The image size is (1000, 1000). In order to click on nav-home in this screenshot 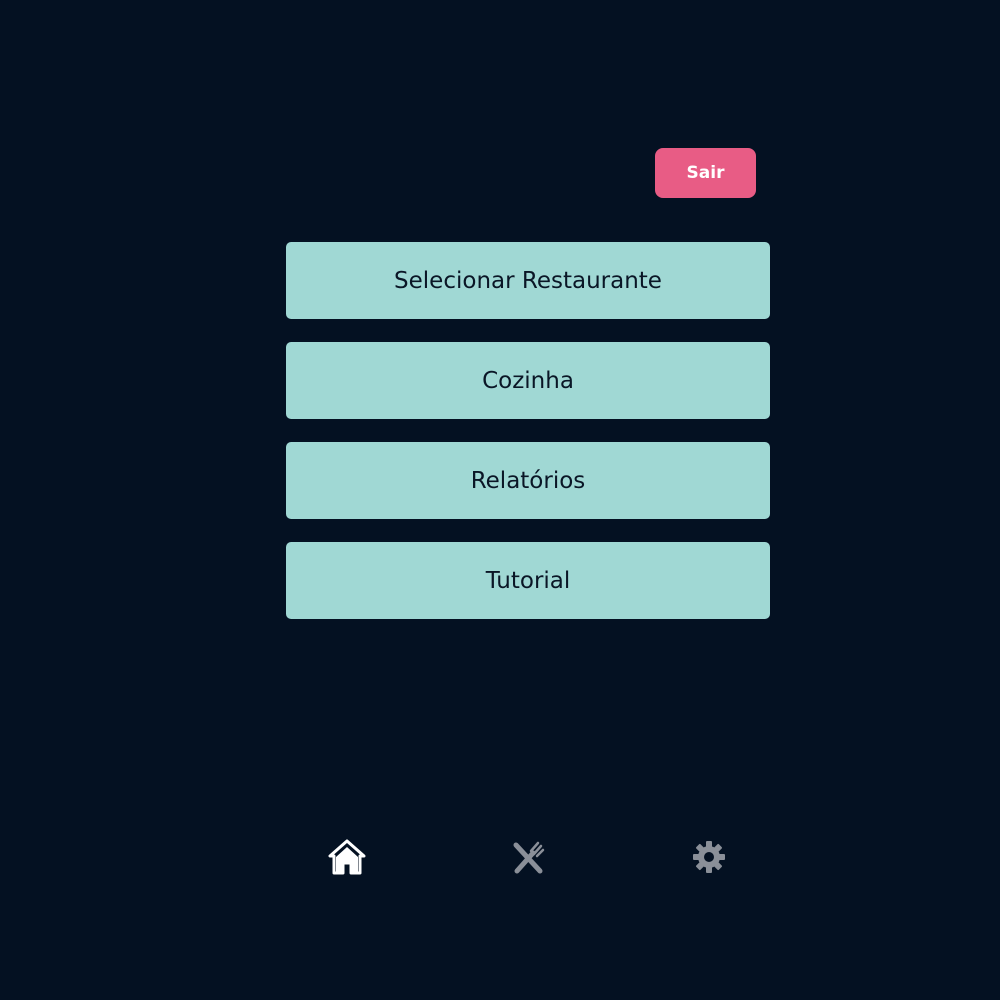, I will do `click(347, 857)`.